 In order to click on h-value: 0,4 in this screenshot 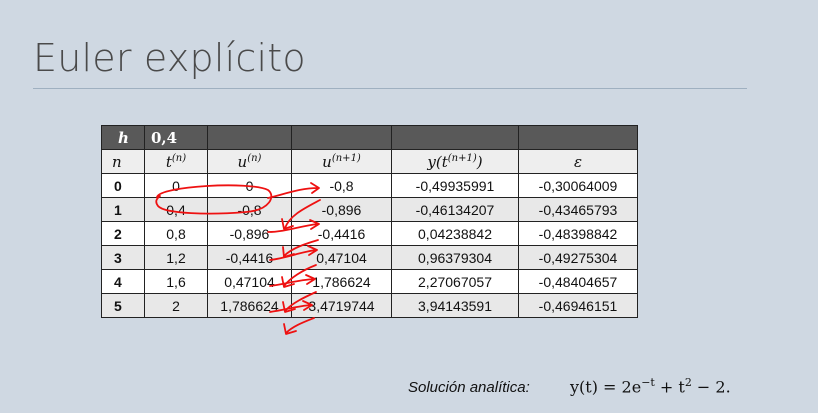, I will do `click(176, 137)`.